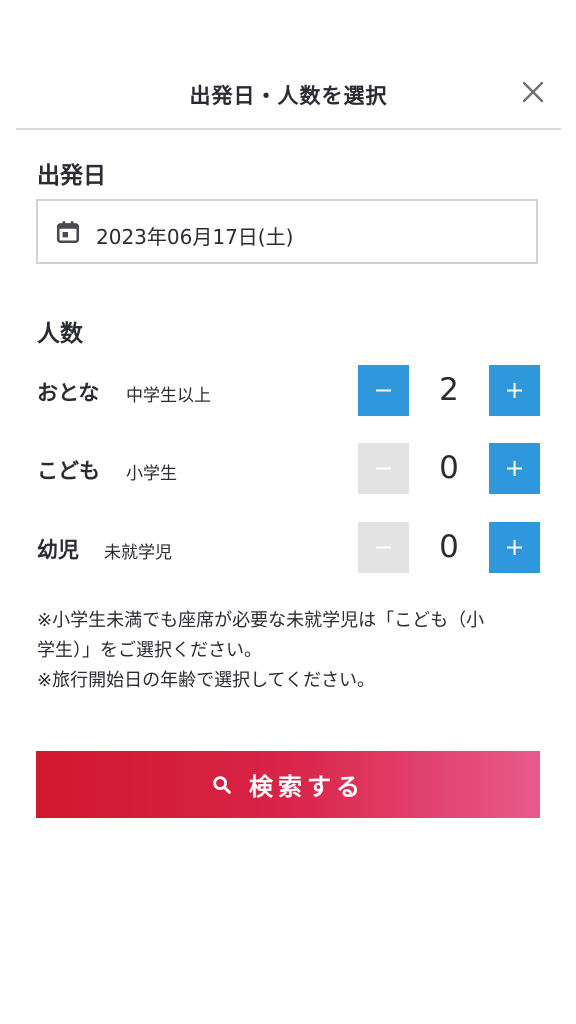  Describe the element at coordinates (261, 620) in the screenshot. I see `note-line-1: ※小学生未満でも座席が必要な未就学児は「こども（小` at that location.